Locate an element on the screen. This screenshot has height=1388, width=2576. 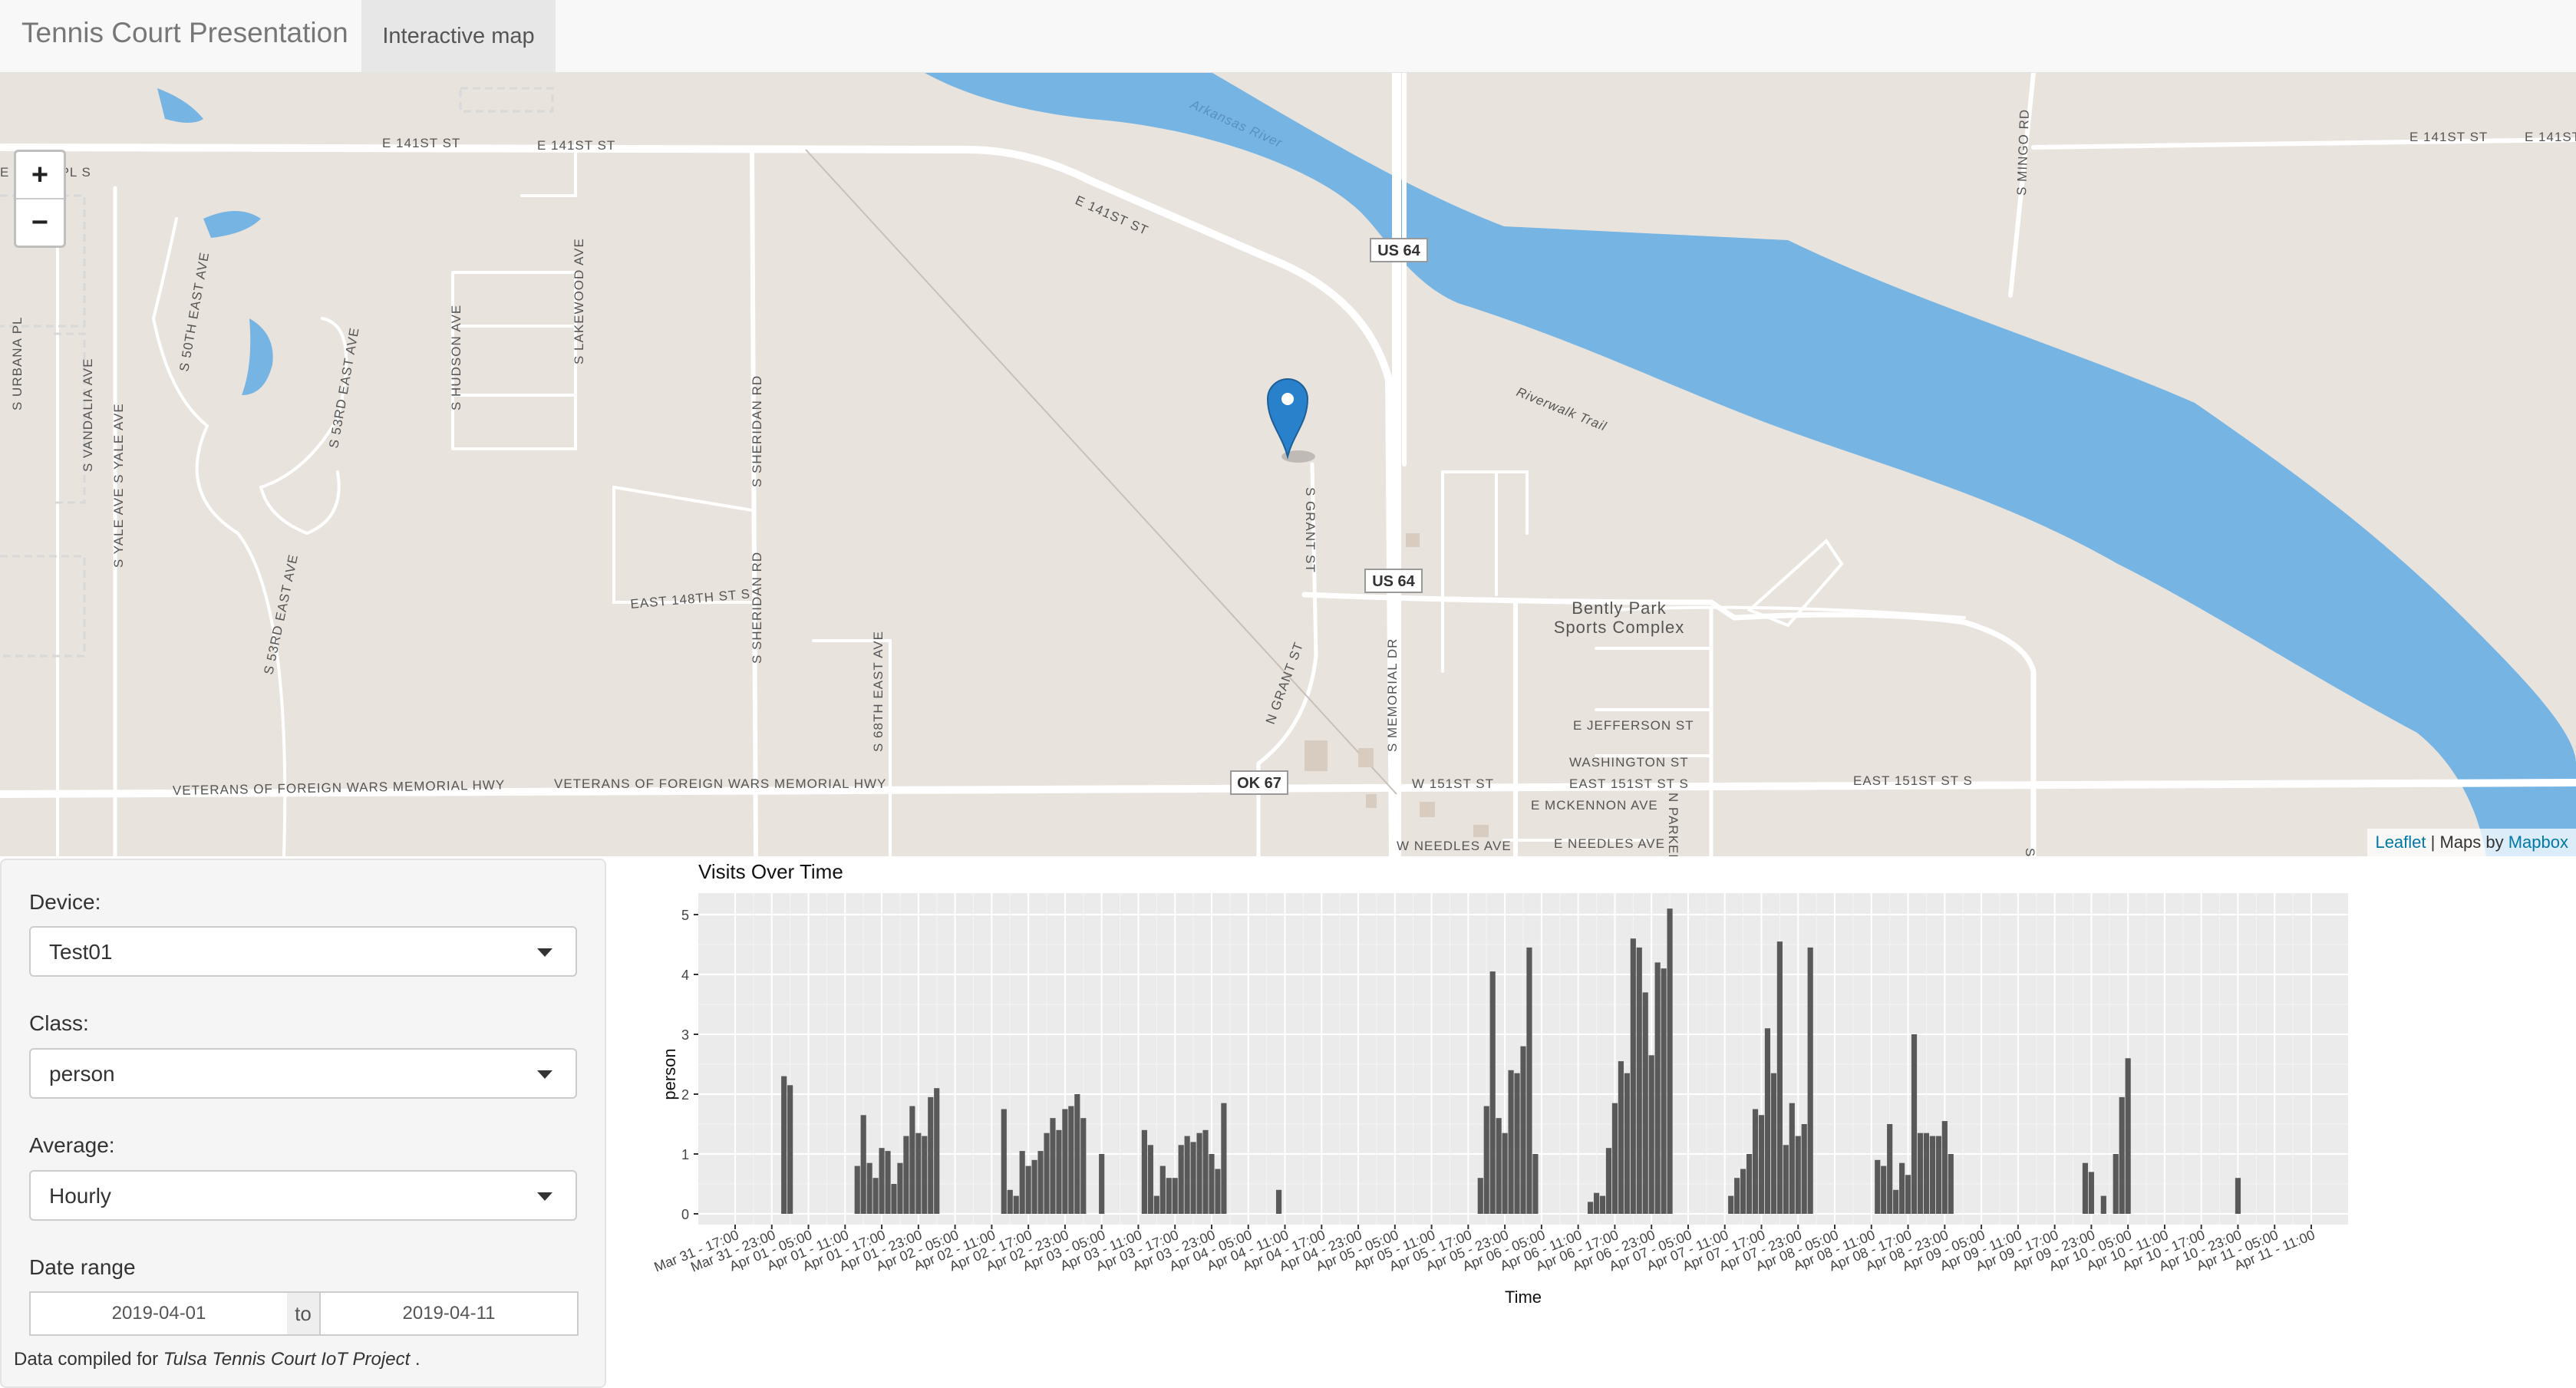
attribution-separator: | Maps by is located at coordinates (2467, 842).